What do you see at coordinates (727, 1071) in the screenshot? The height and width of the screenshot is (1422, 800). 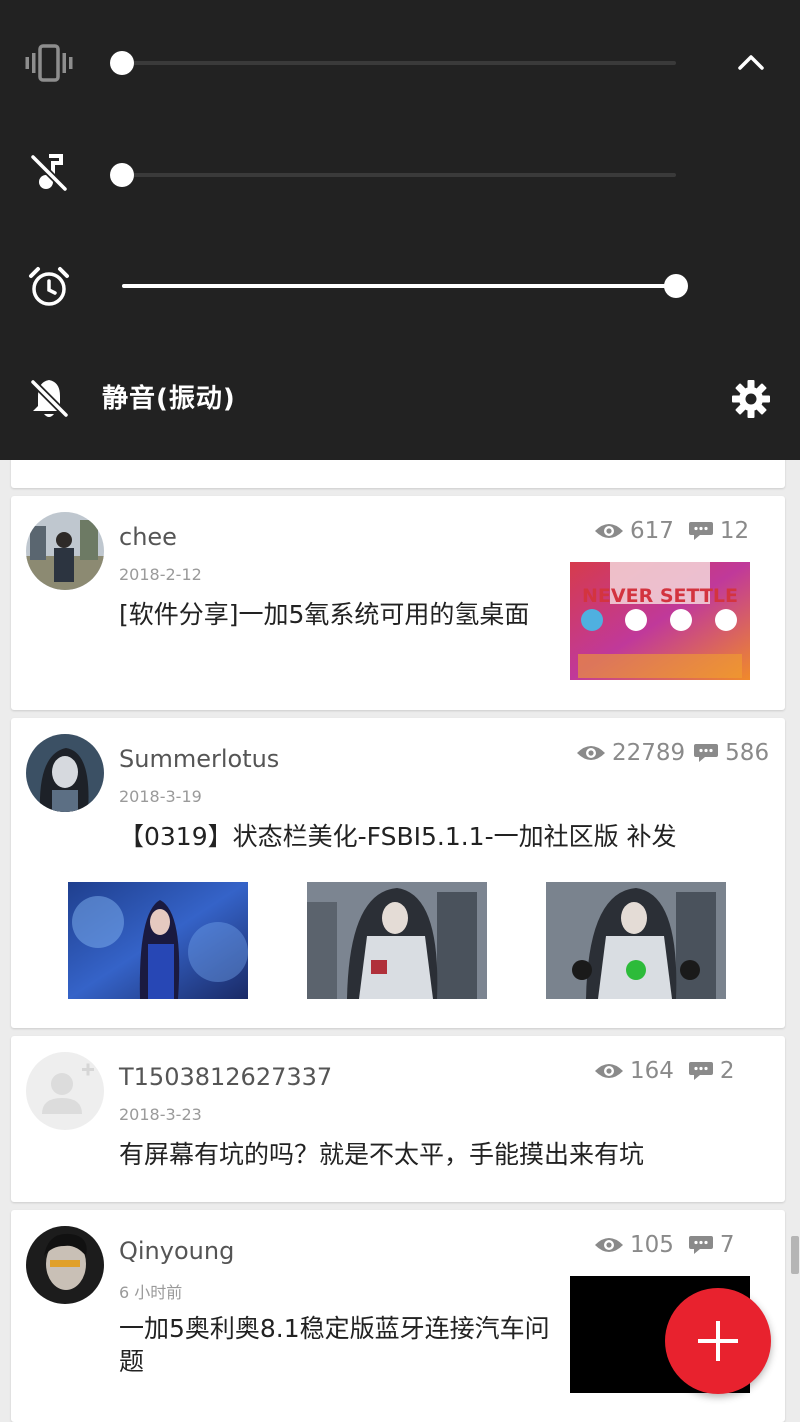 I see `comment-count: 2` at bounding box center [727, 1071].